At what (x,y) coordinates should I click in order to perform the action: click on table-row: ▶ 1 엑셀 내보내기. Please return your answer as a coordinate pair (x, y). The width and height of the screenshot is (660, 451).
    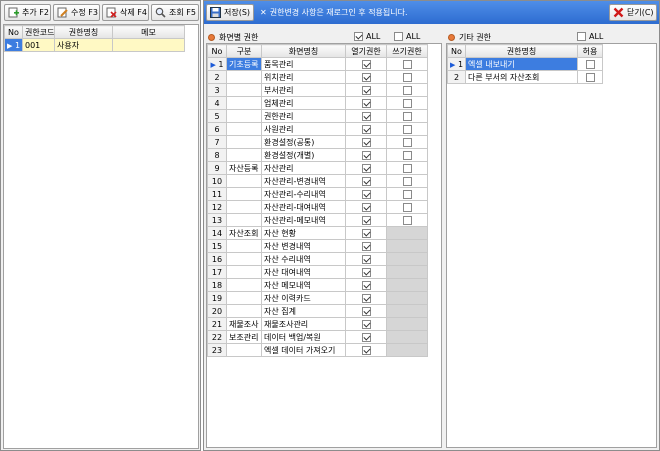
    Looking at the image, I should click on (525, 64).